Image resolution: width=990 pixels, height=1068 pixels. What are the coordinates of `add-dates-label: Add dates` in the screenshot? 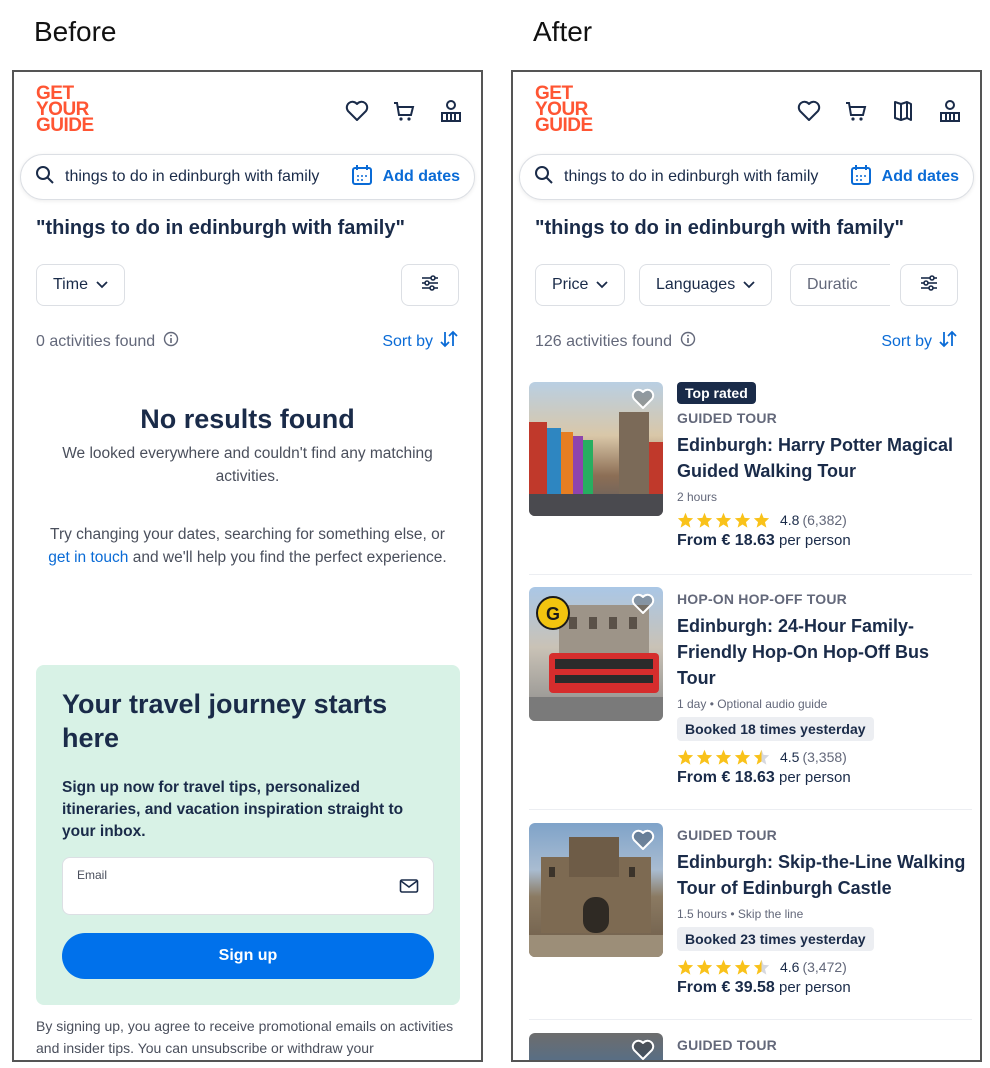 It's located at (421, 176).